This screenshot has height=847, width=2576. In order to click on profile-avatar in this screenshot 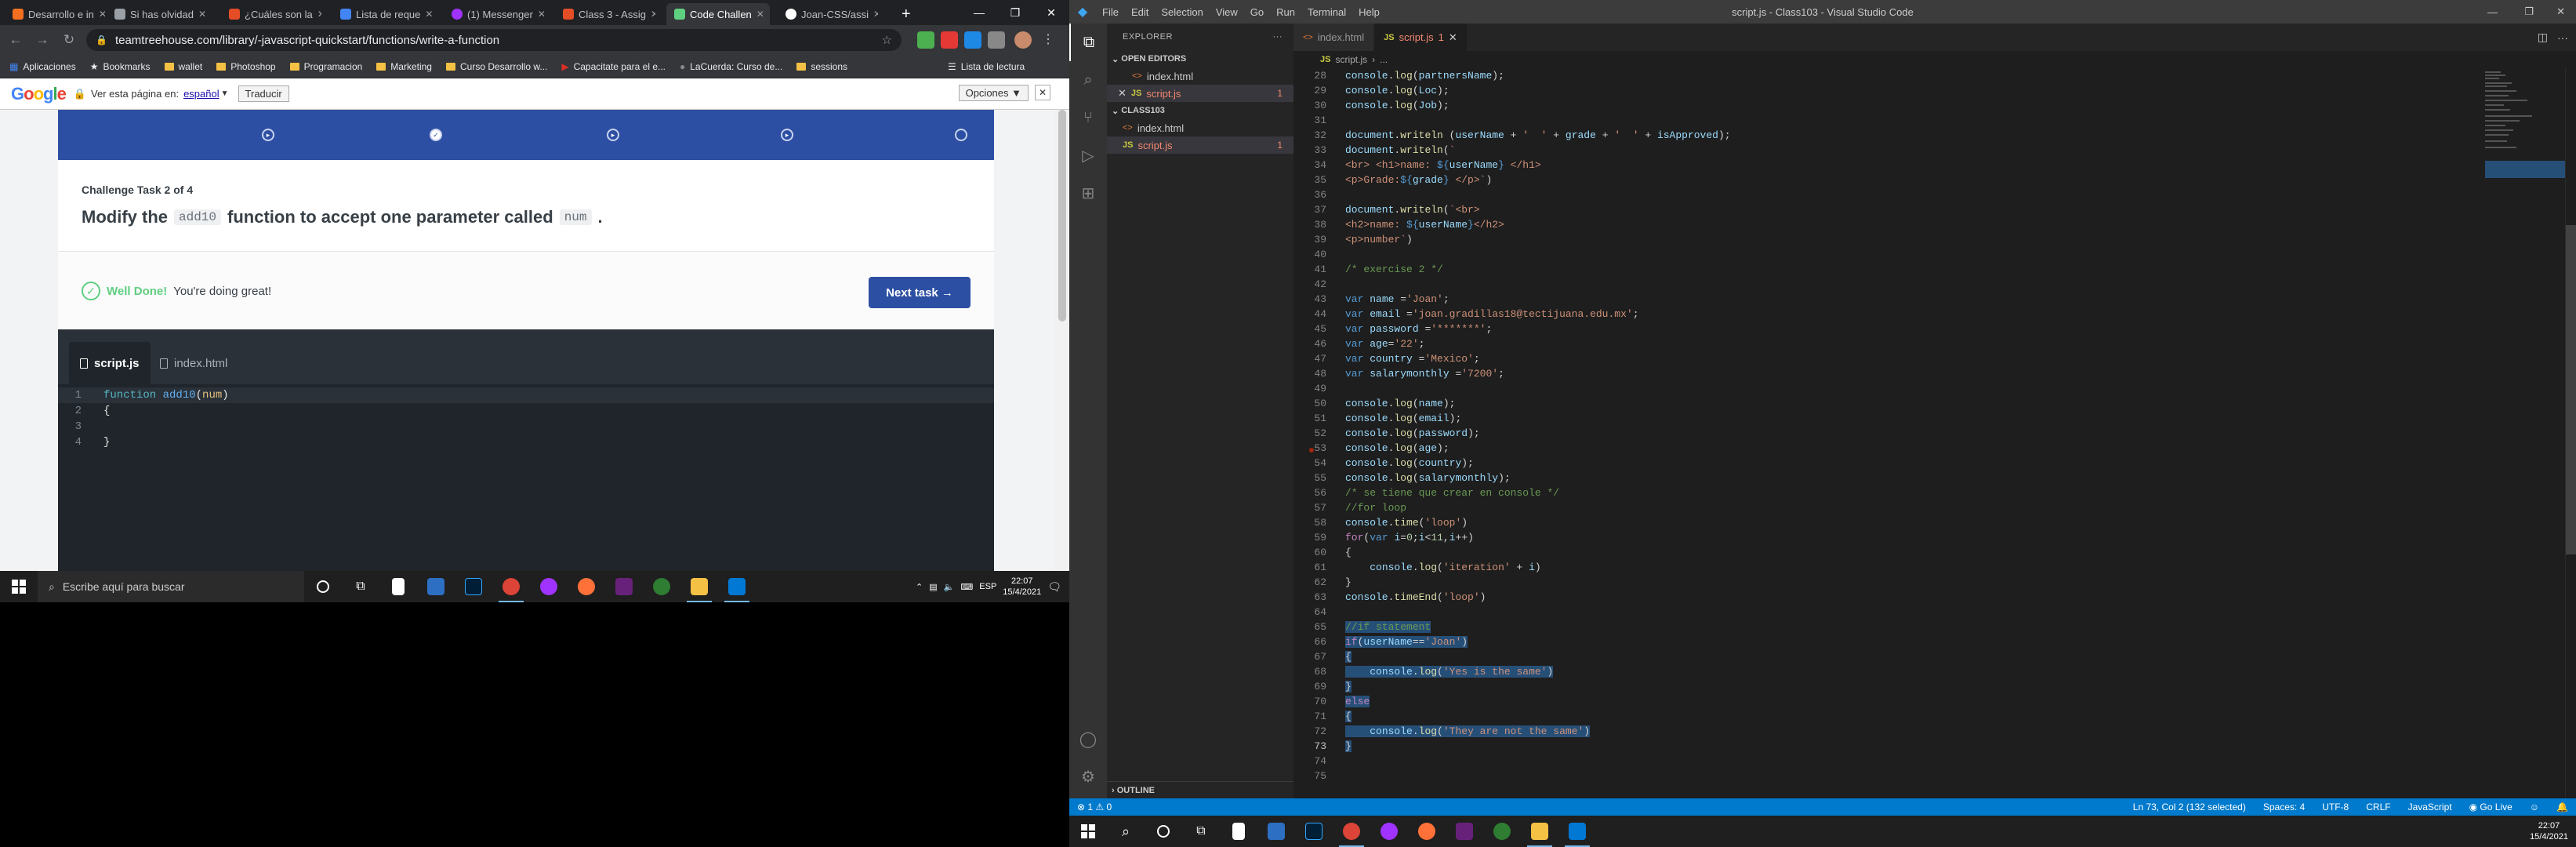, I will do `click(1023, 40)`.